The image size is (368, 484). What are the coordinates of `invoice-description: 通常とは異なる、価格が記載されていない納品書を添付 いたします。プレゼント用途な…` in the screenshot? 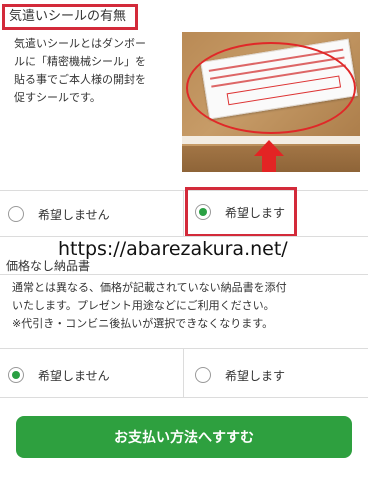 It's located at (186, 306).